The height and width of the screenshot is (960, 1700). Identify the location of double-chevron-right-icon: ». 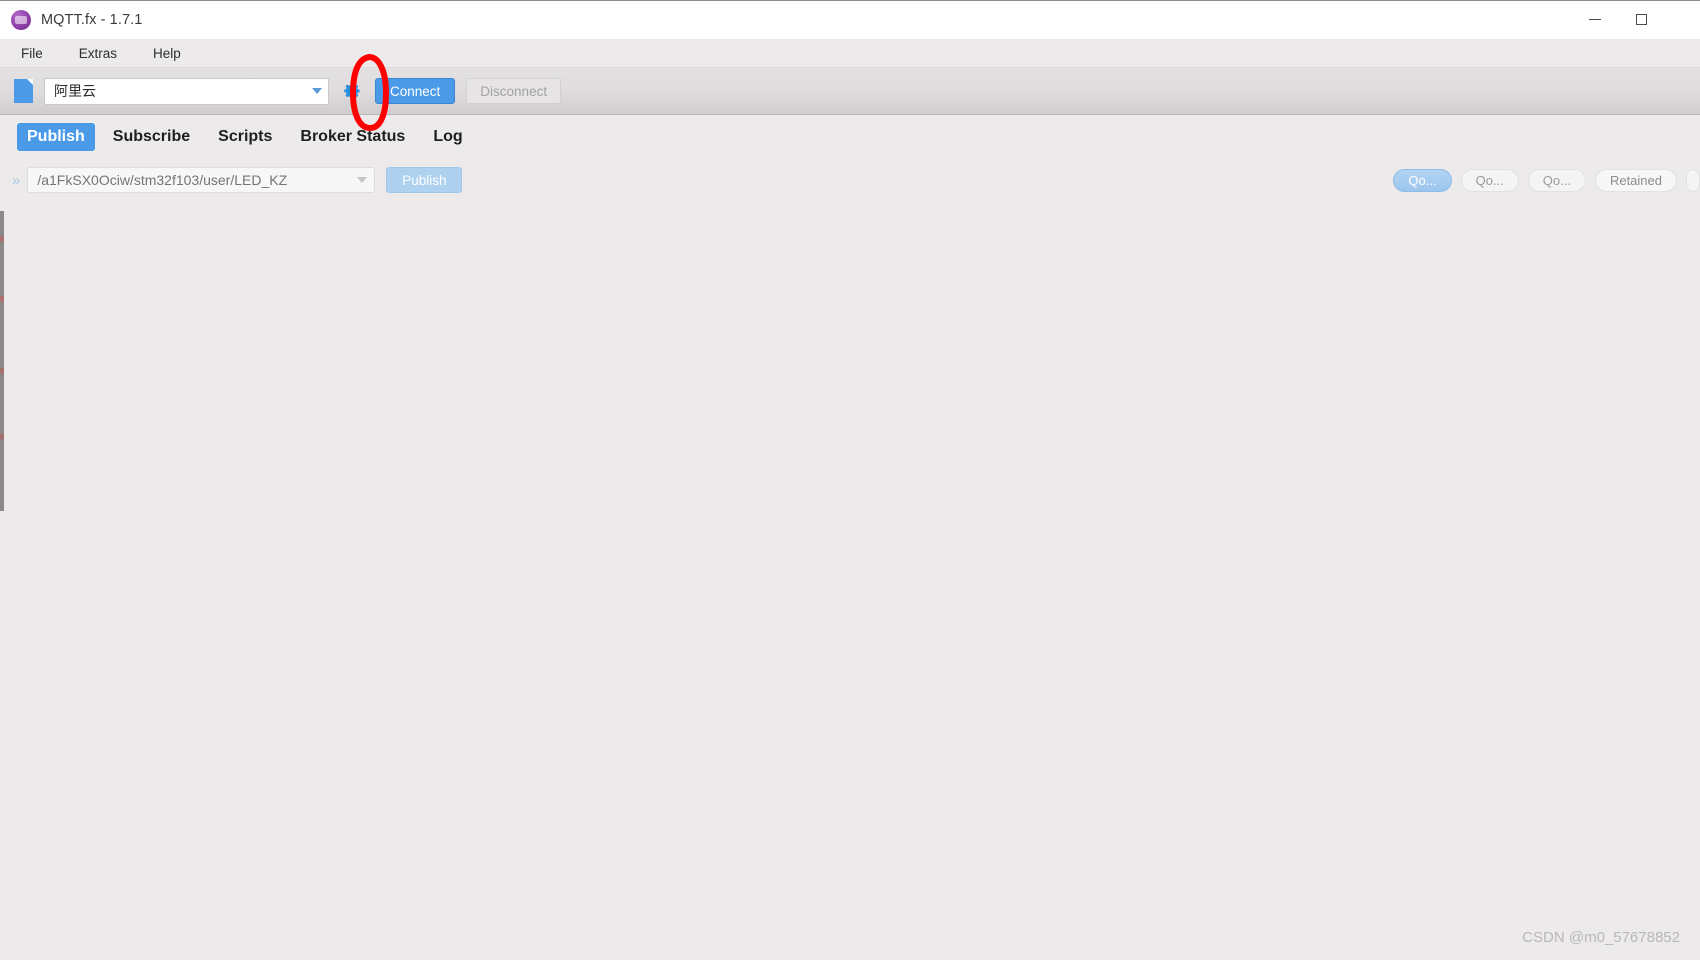
(16, 180).